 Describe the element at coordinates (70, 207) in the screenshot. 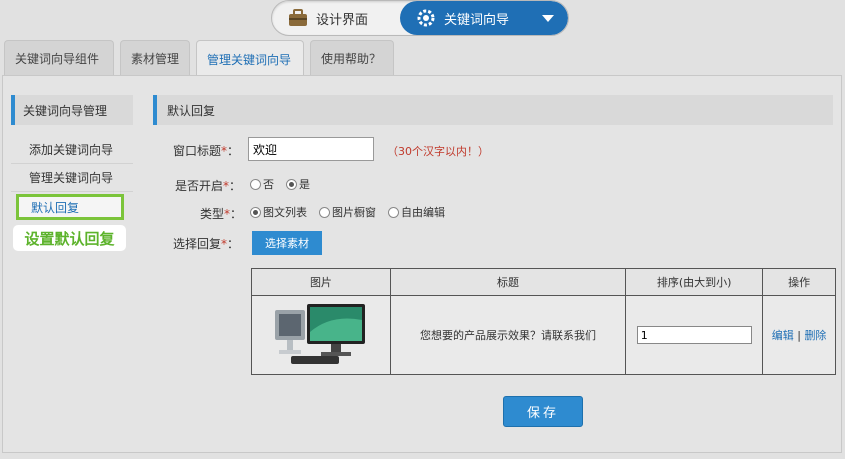

I see `sidebar-item-default-reply: 默认回复` at that location.